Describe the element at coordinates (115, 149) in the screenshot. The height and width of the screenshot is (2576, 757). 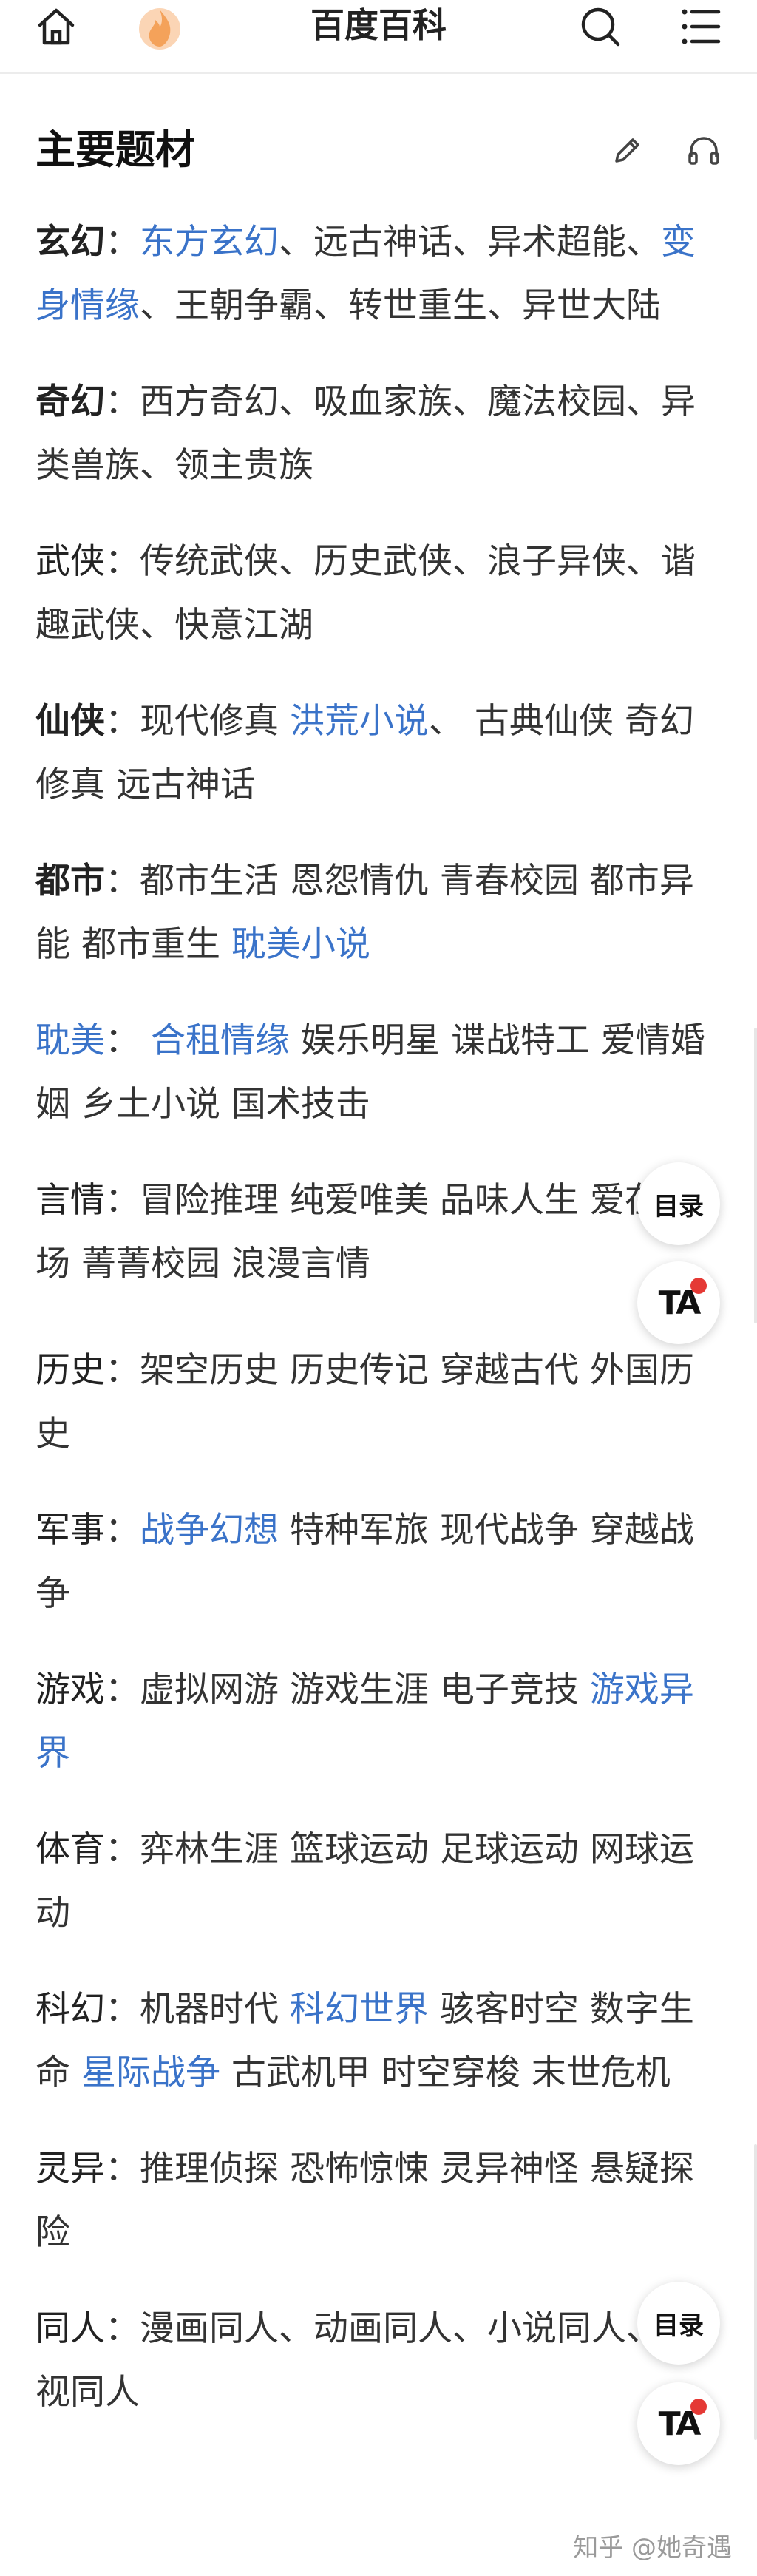
I see `section-title: 主要题材` at that location.